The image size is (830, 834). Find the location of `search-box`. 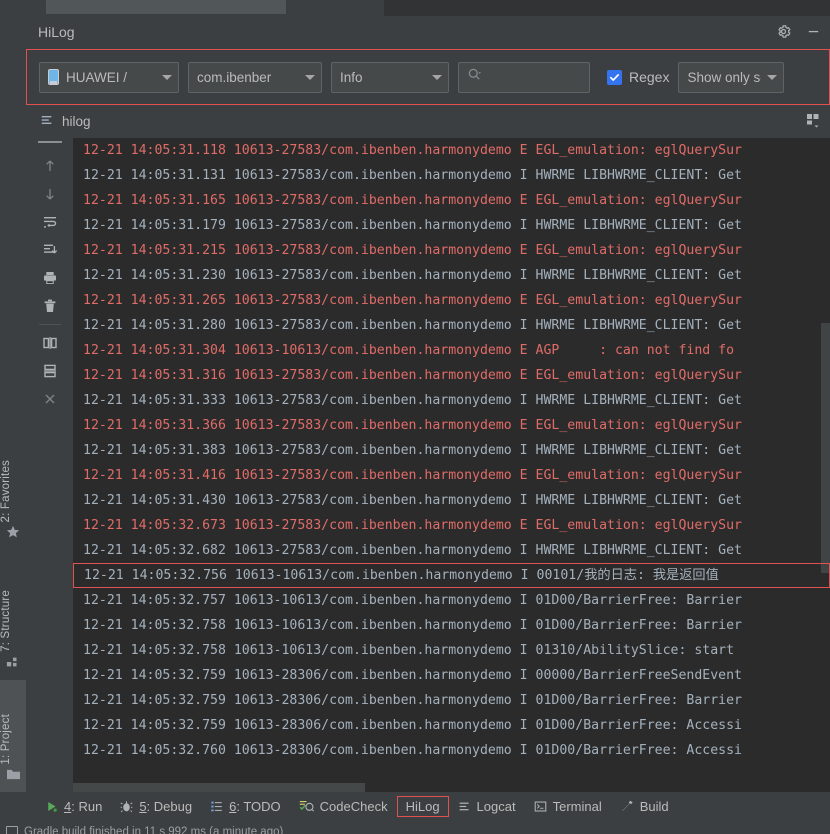

search-box is located at coordinates (524, 77).